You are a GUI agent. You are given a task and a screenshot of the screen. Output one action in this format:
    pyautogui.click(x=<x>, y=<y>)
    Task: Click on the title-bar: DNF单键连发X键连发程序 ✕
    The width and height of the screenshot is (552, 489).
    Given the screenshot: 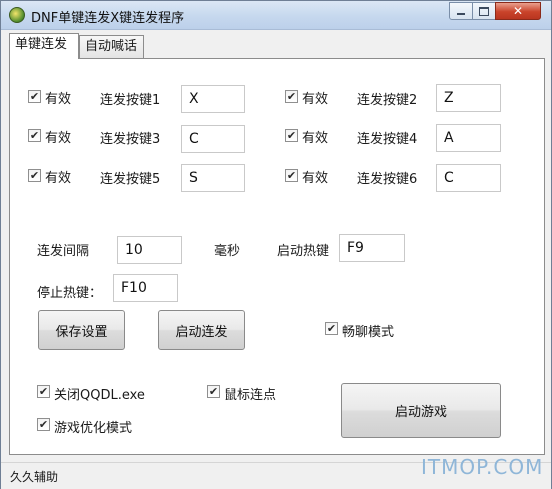 What is the action you would take?
    pyautogui.click(x=276, y=15)
    